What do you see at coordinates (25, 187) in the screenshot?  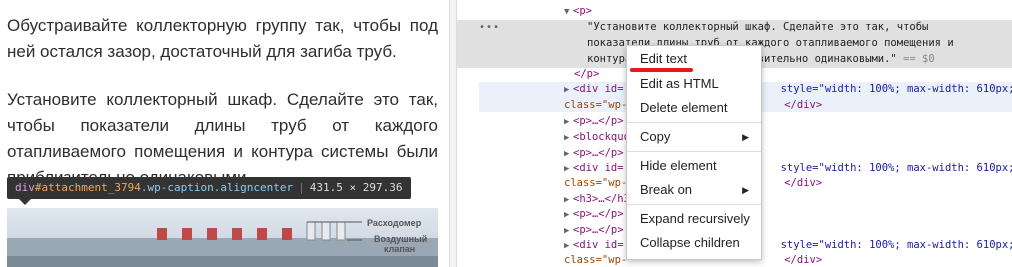 I see `tooltip-tag: div` at bounding box center [25, 187].